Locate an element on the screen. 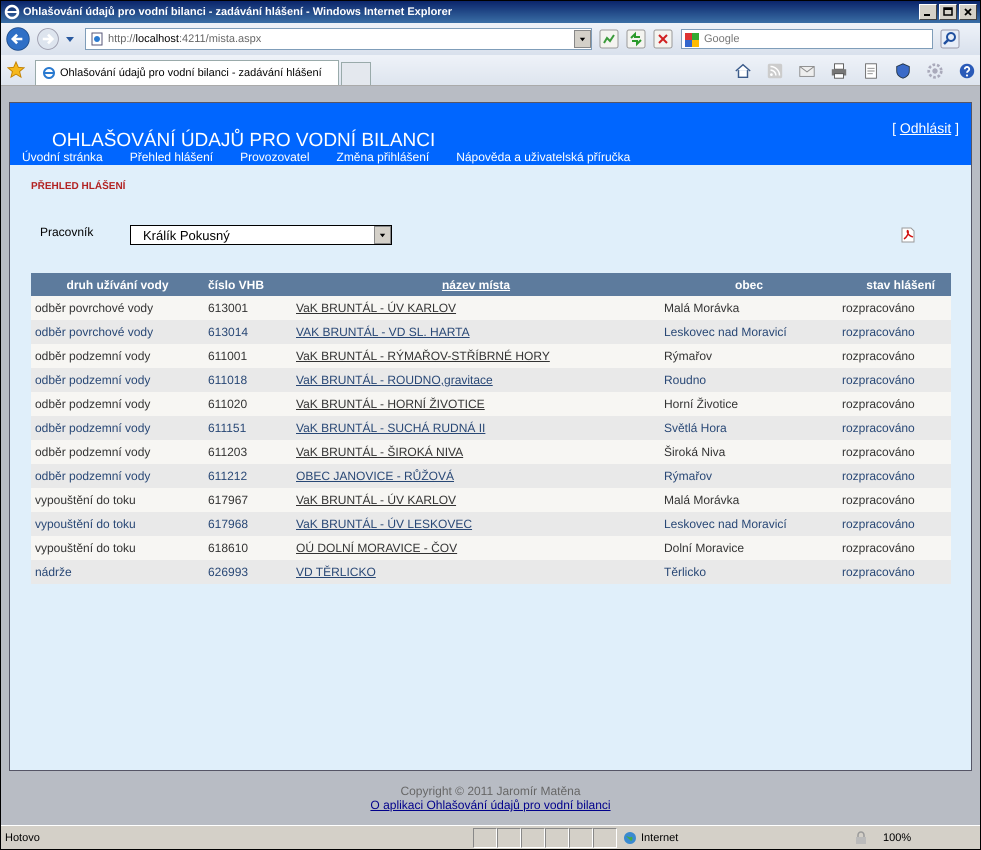 The width and height of the screenshot is (981, 850). back-button is located at coordinates (18, 39).